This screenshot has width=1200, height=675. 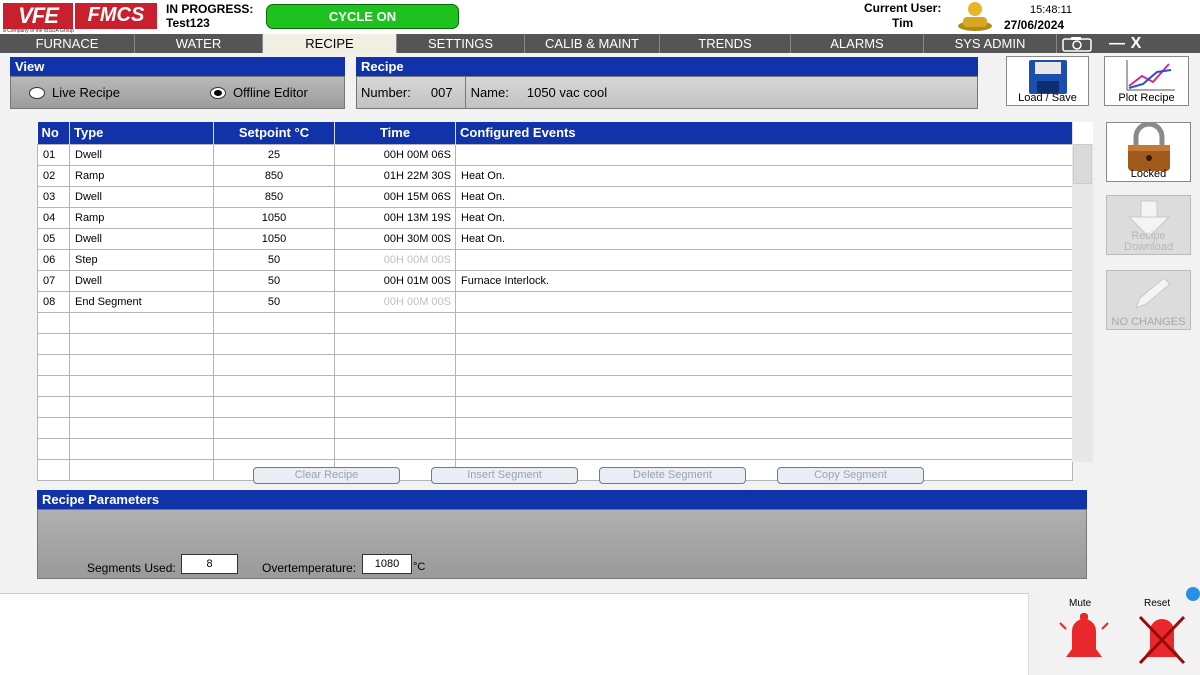 I want to click on minimize-button: —, so click(x=1111, y=43).